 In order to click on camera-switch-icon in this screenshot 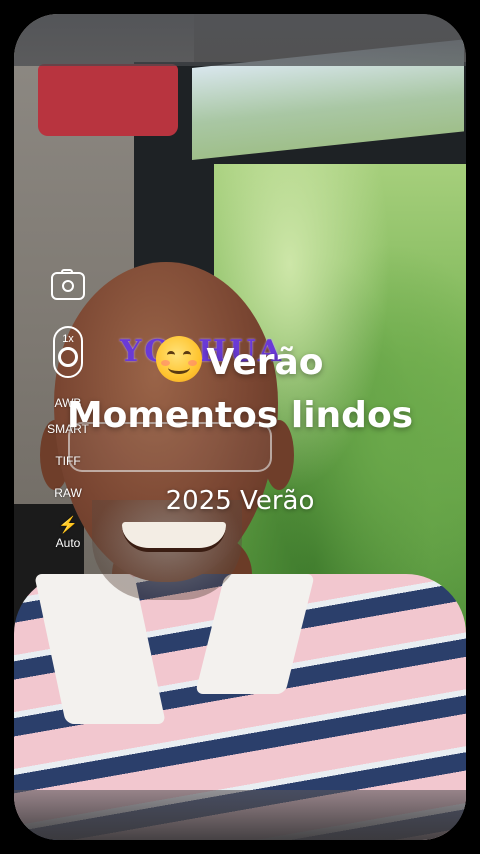, I will do `click(68, 284)`.